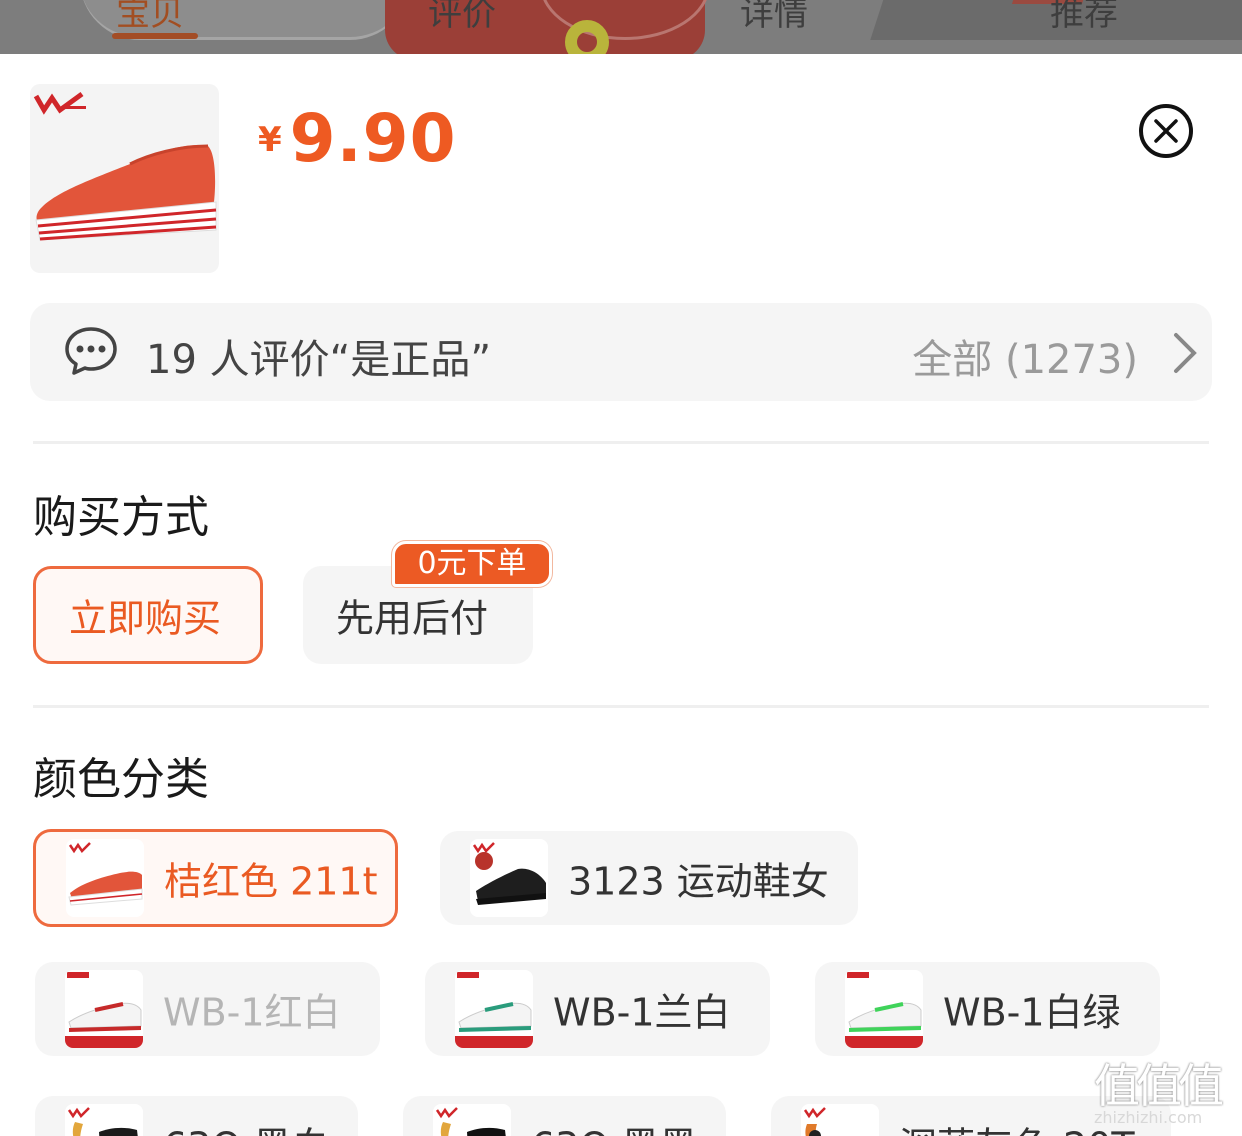 The height and width of the screenshot is (1136, 1242). What do you see at coordinates (509, 878) in the screenshot?
I see `black-sneaker-icon` at bounding box center [509, 878].